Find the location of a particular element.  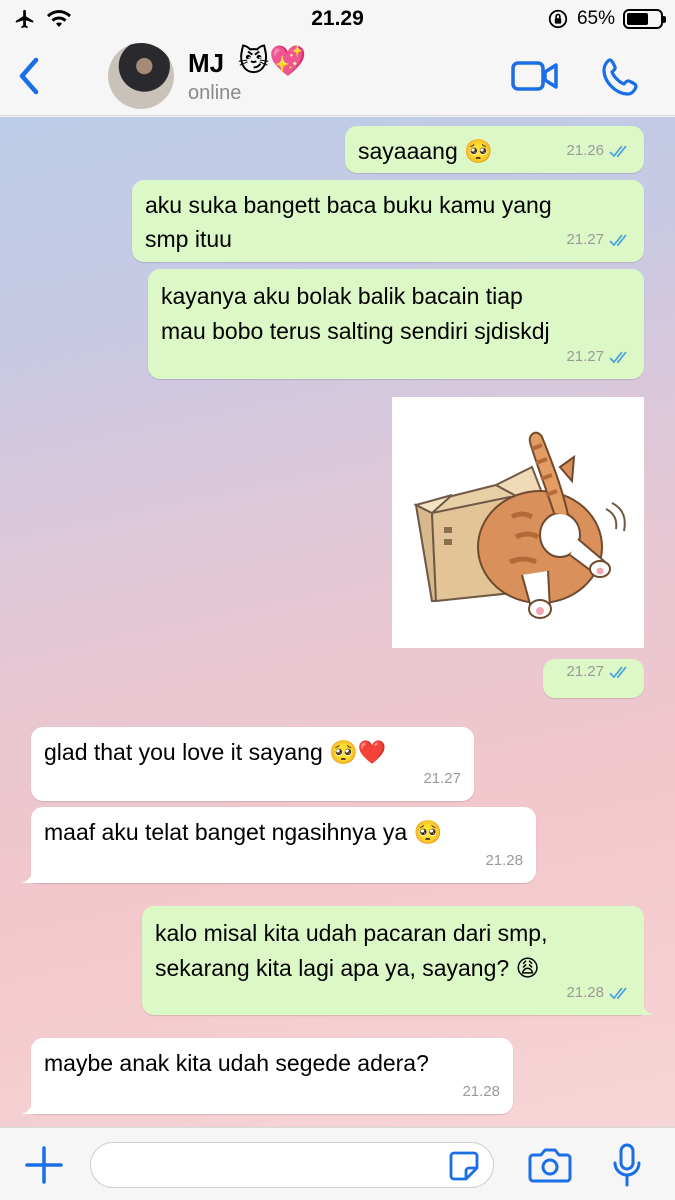

phone-icon is located at coordinates (621, 77).